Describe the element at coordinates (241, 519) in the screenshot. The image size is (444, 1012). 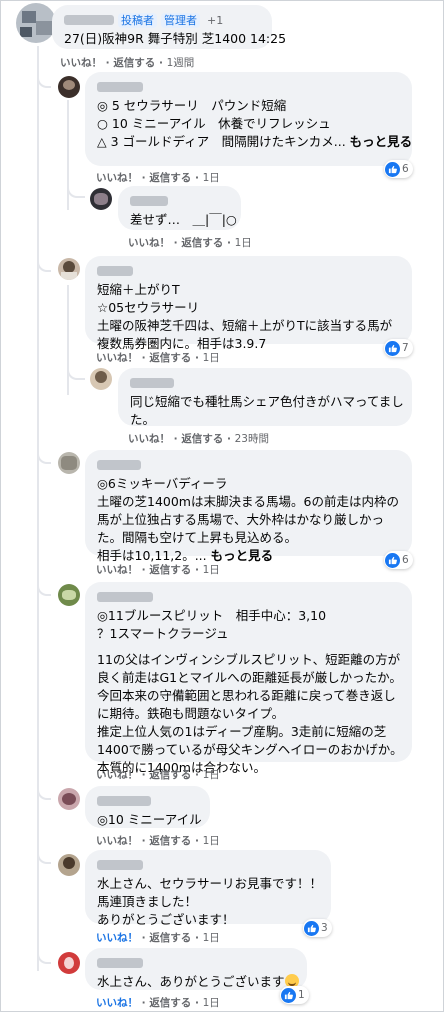
I see `comment-line: 馬が上位独占する馬場で、大外枠はかなり厳しかっ` at that location.